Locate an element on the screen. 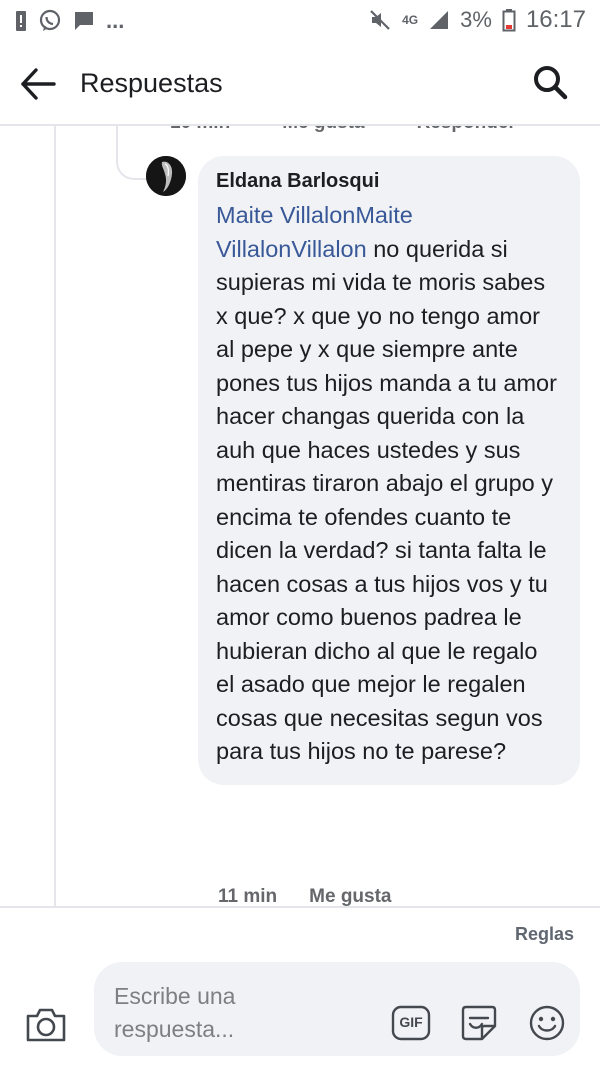 This screenshot has width=600, height=1066. emoji-button is located at coordinates (547, 1023).